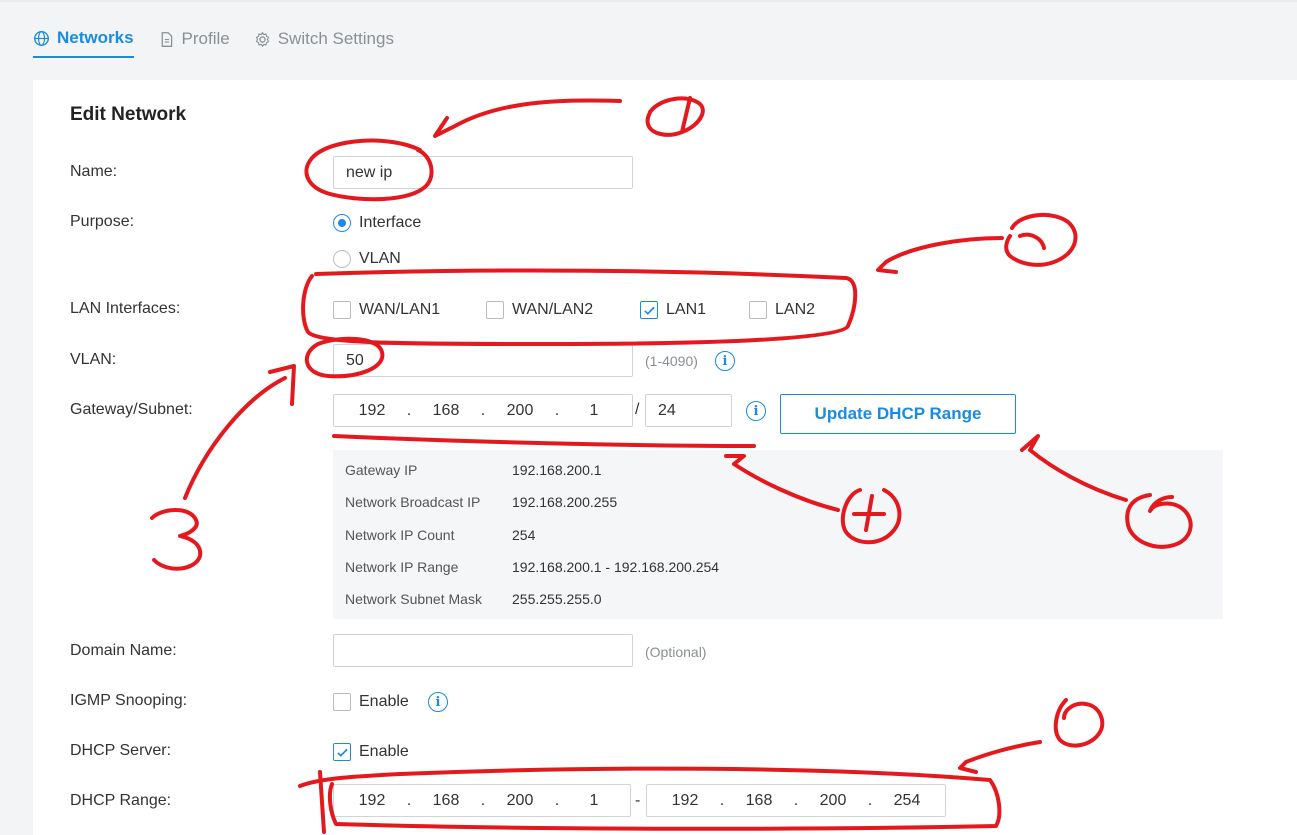  What do you see at coordinates (41, 38) in the screenshot?
I see `globe-icon` at bounding box center [41, 38].